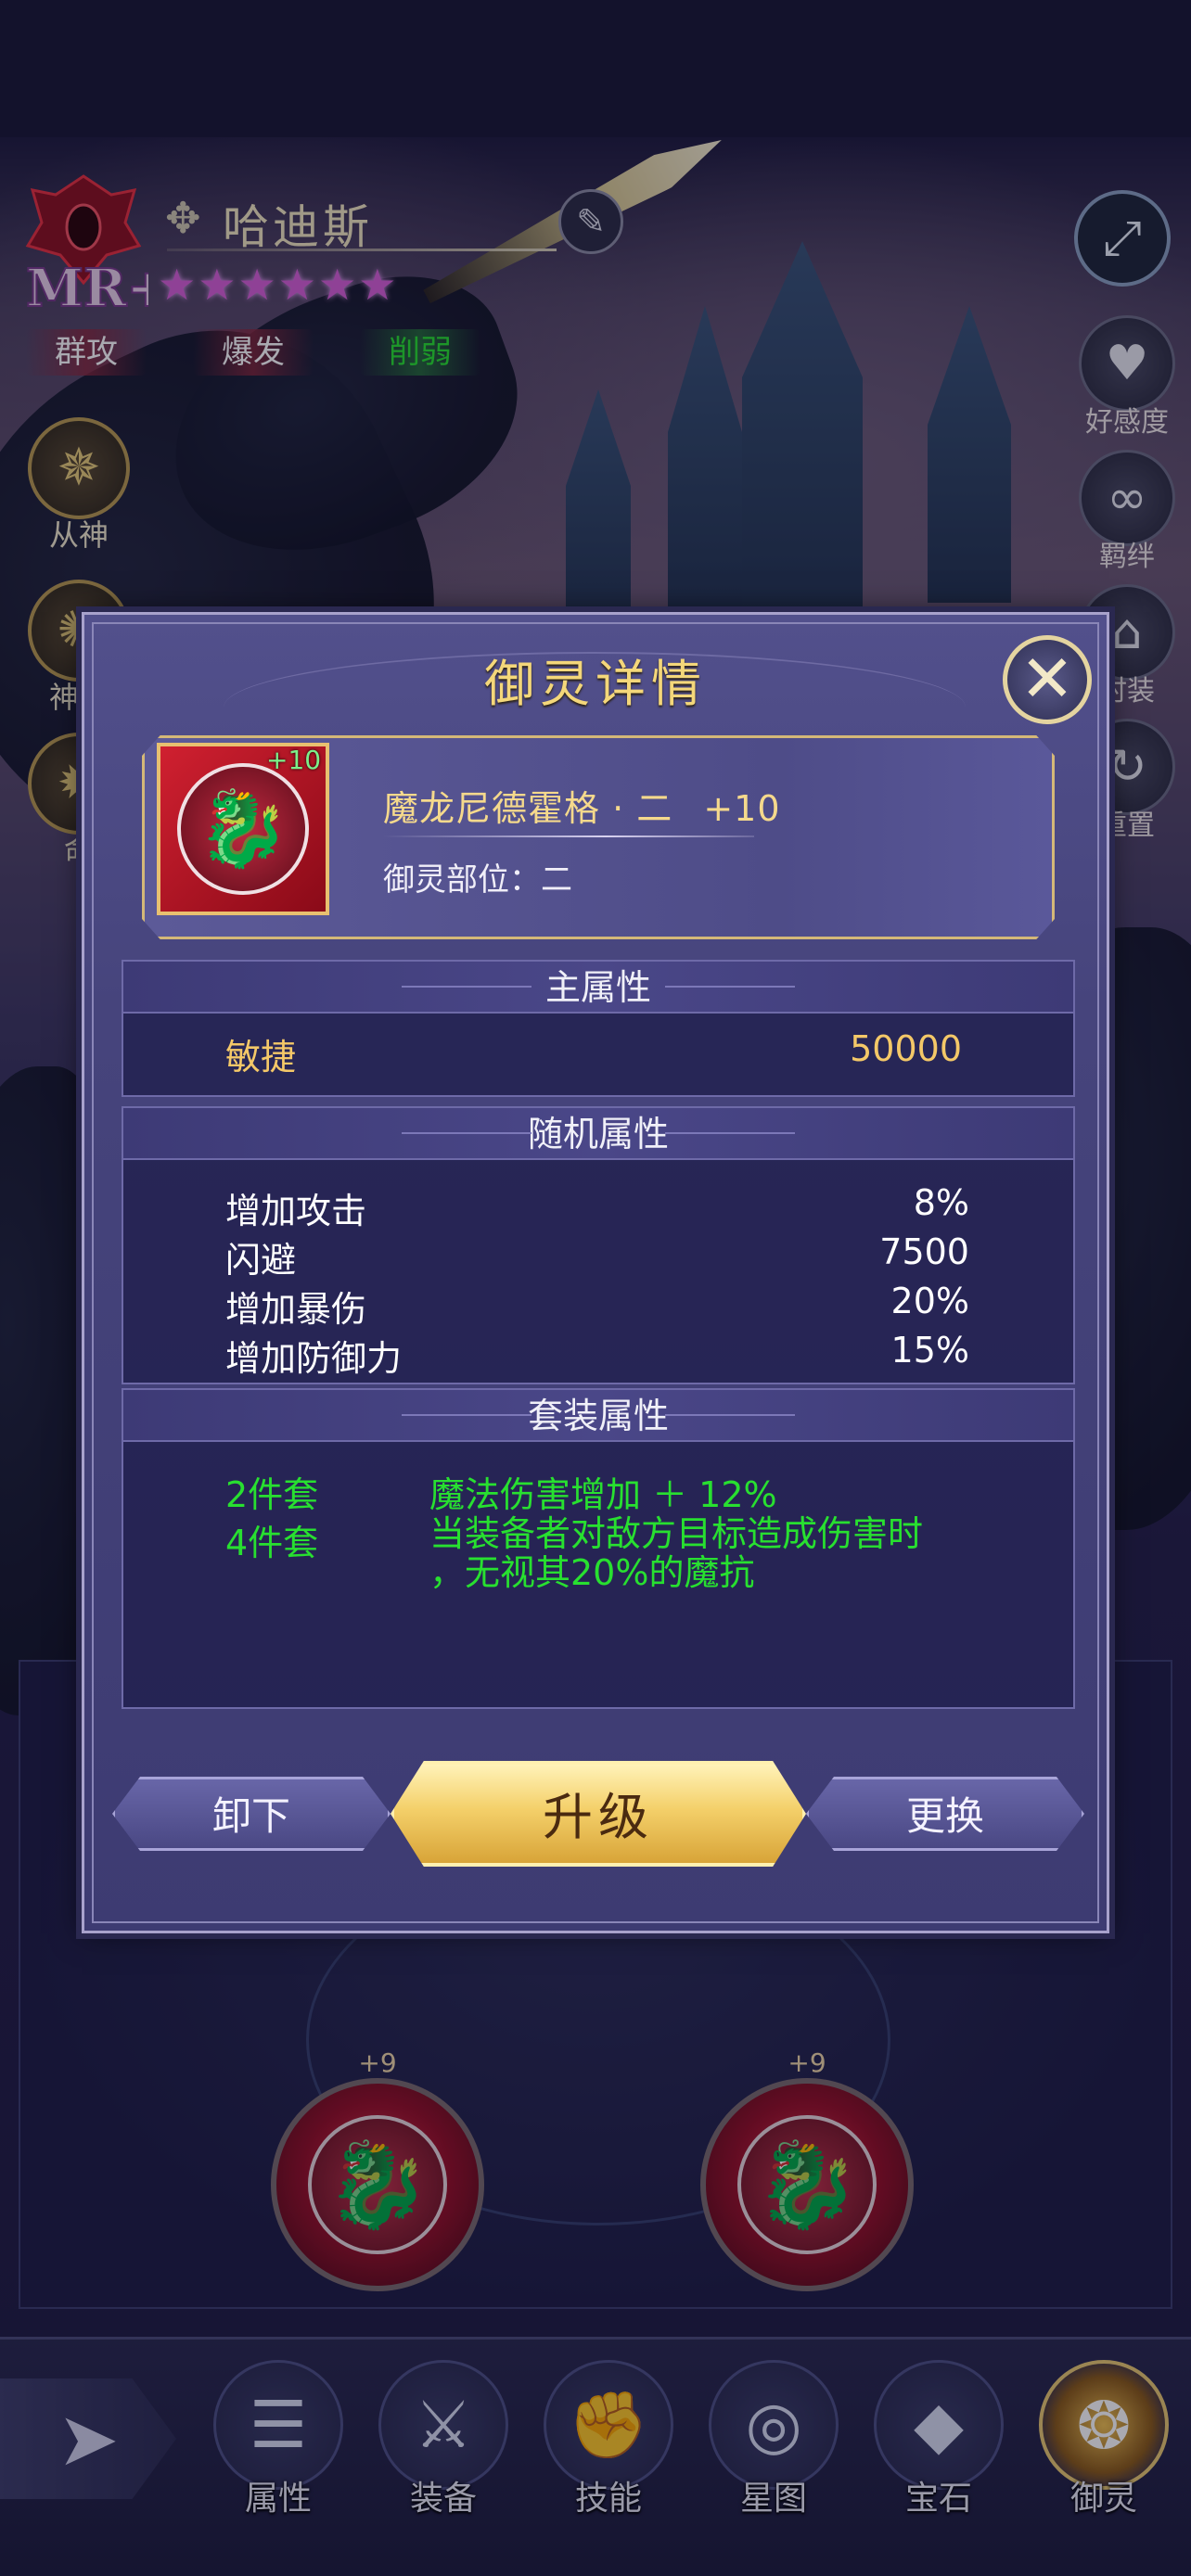 This screenshot has width=1191, height=2576. I want to click on section-title: 主属性, so click(597, 988).